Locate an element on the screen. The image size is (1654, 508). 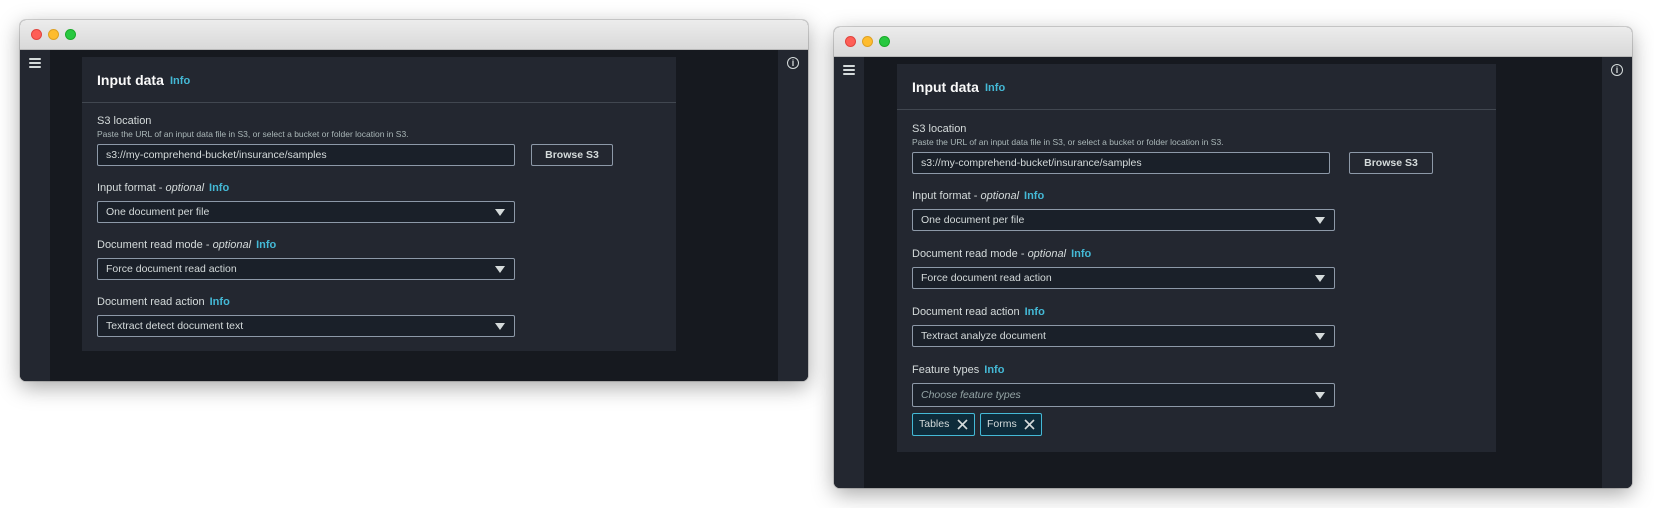
token-label: Tables is located at coordinates (934, 424).